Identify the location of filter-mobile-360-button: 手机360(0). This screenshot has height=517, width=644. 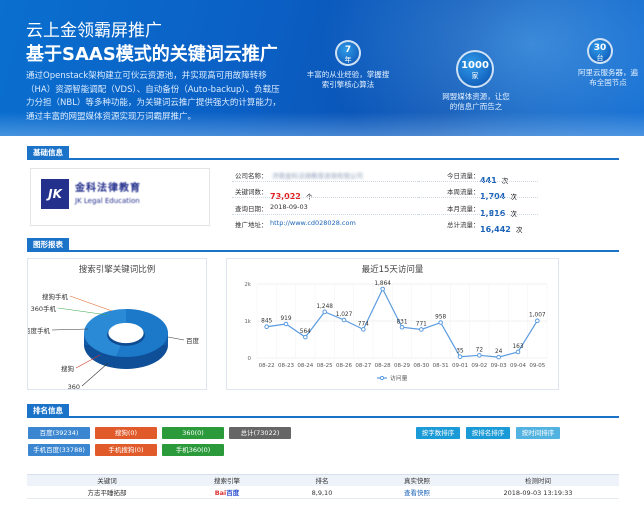
(193, 450).